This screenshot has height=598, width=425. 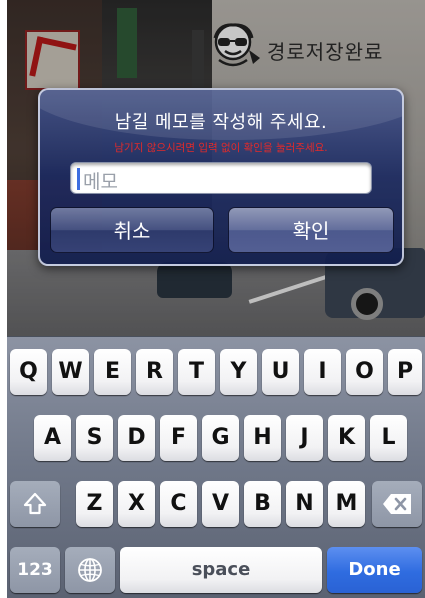 I want to click on globe-key, so click(x=90, y=570).